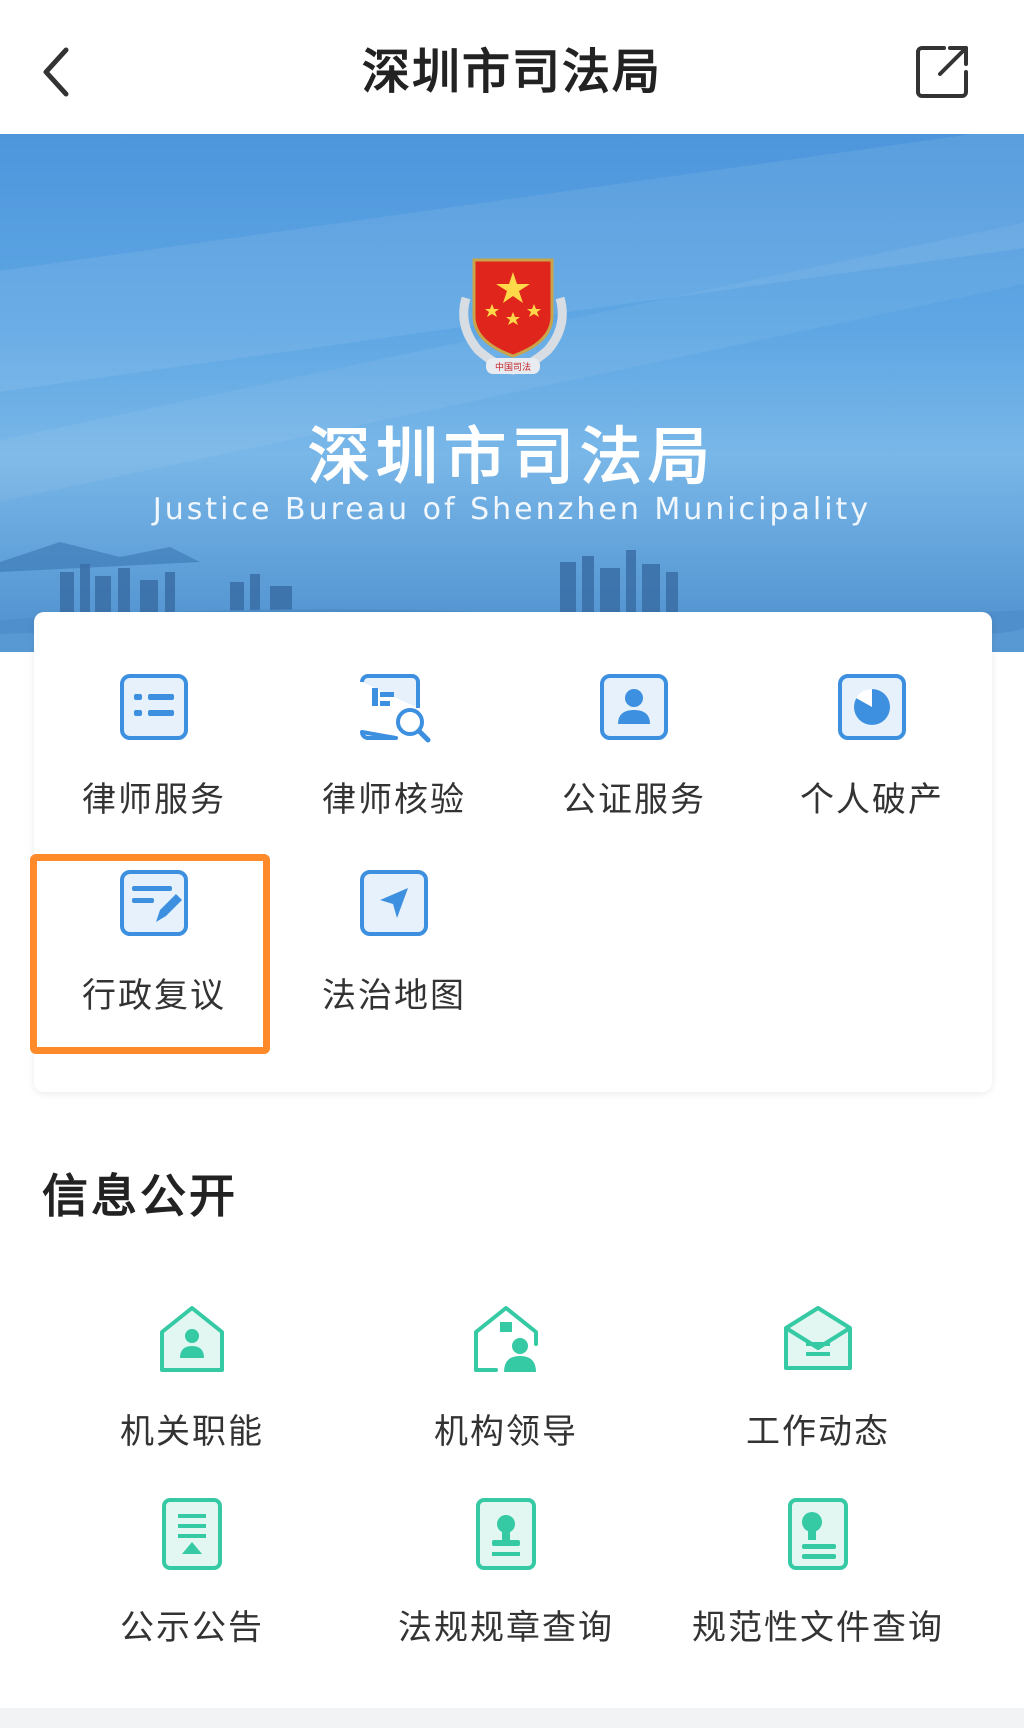 The height and width of the screenshot is (1728, 1024). What do you see at coordinates (511, 72) in the screenshot?
I see `page-title: 深圳市司法局` at bounding box center [511, 72].